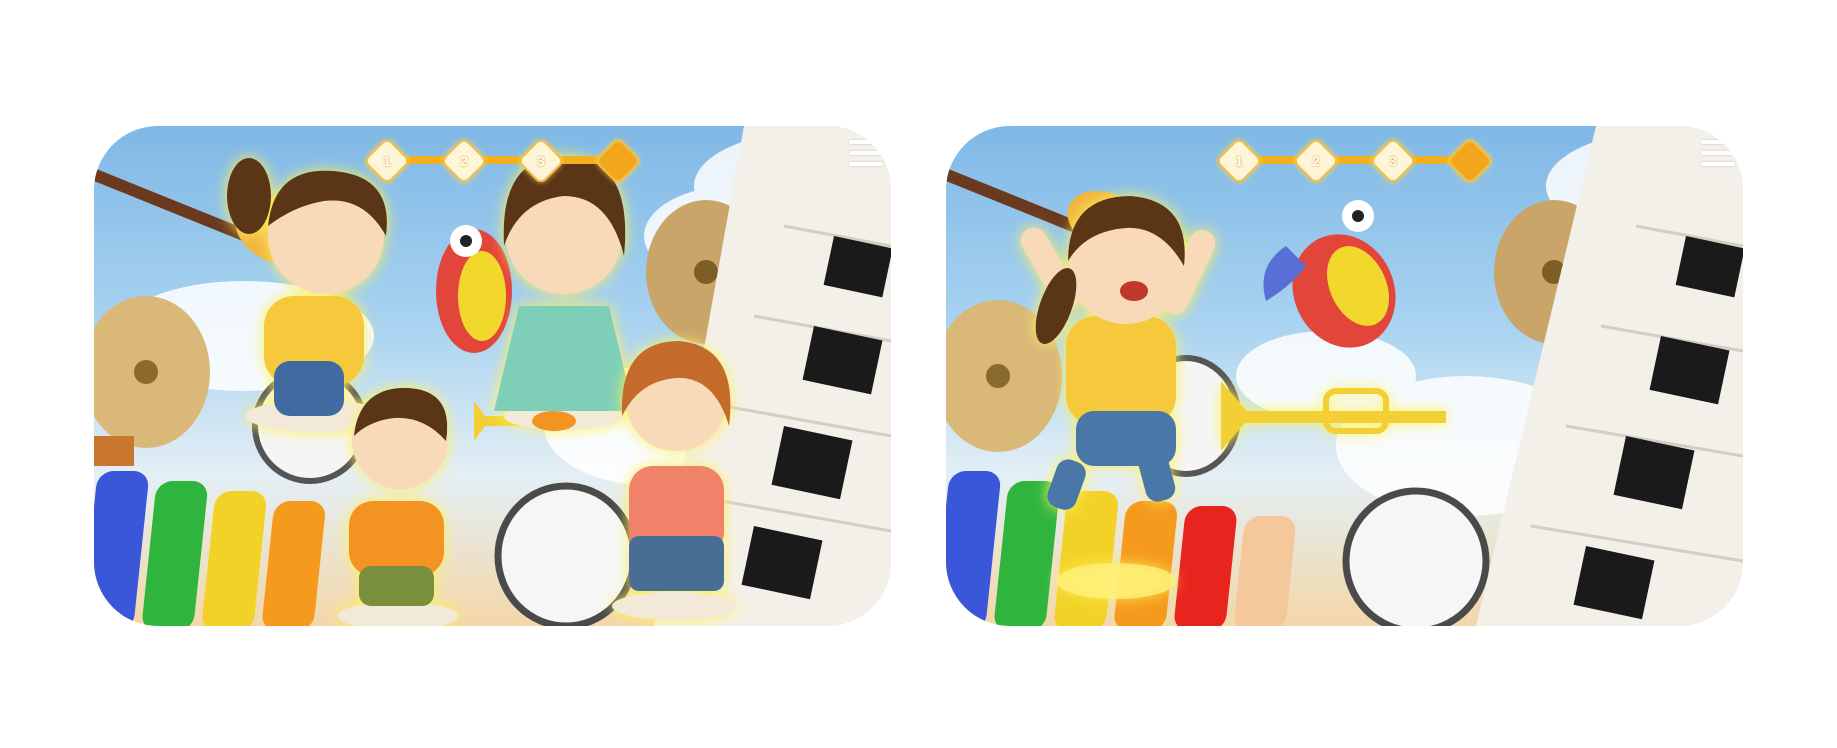 Image resolution: width=1837 pixels, height=748 pixels. I want to click on snare-drum-icon, so click(1416, 556).